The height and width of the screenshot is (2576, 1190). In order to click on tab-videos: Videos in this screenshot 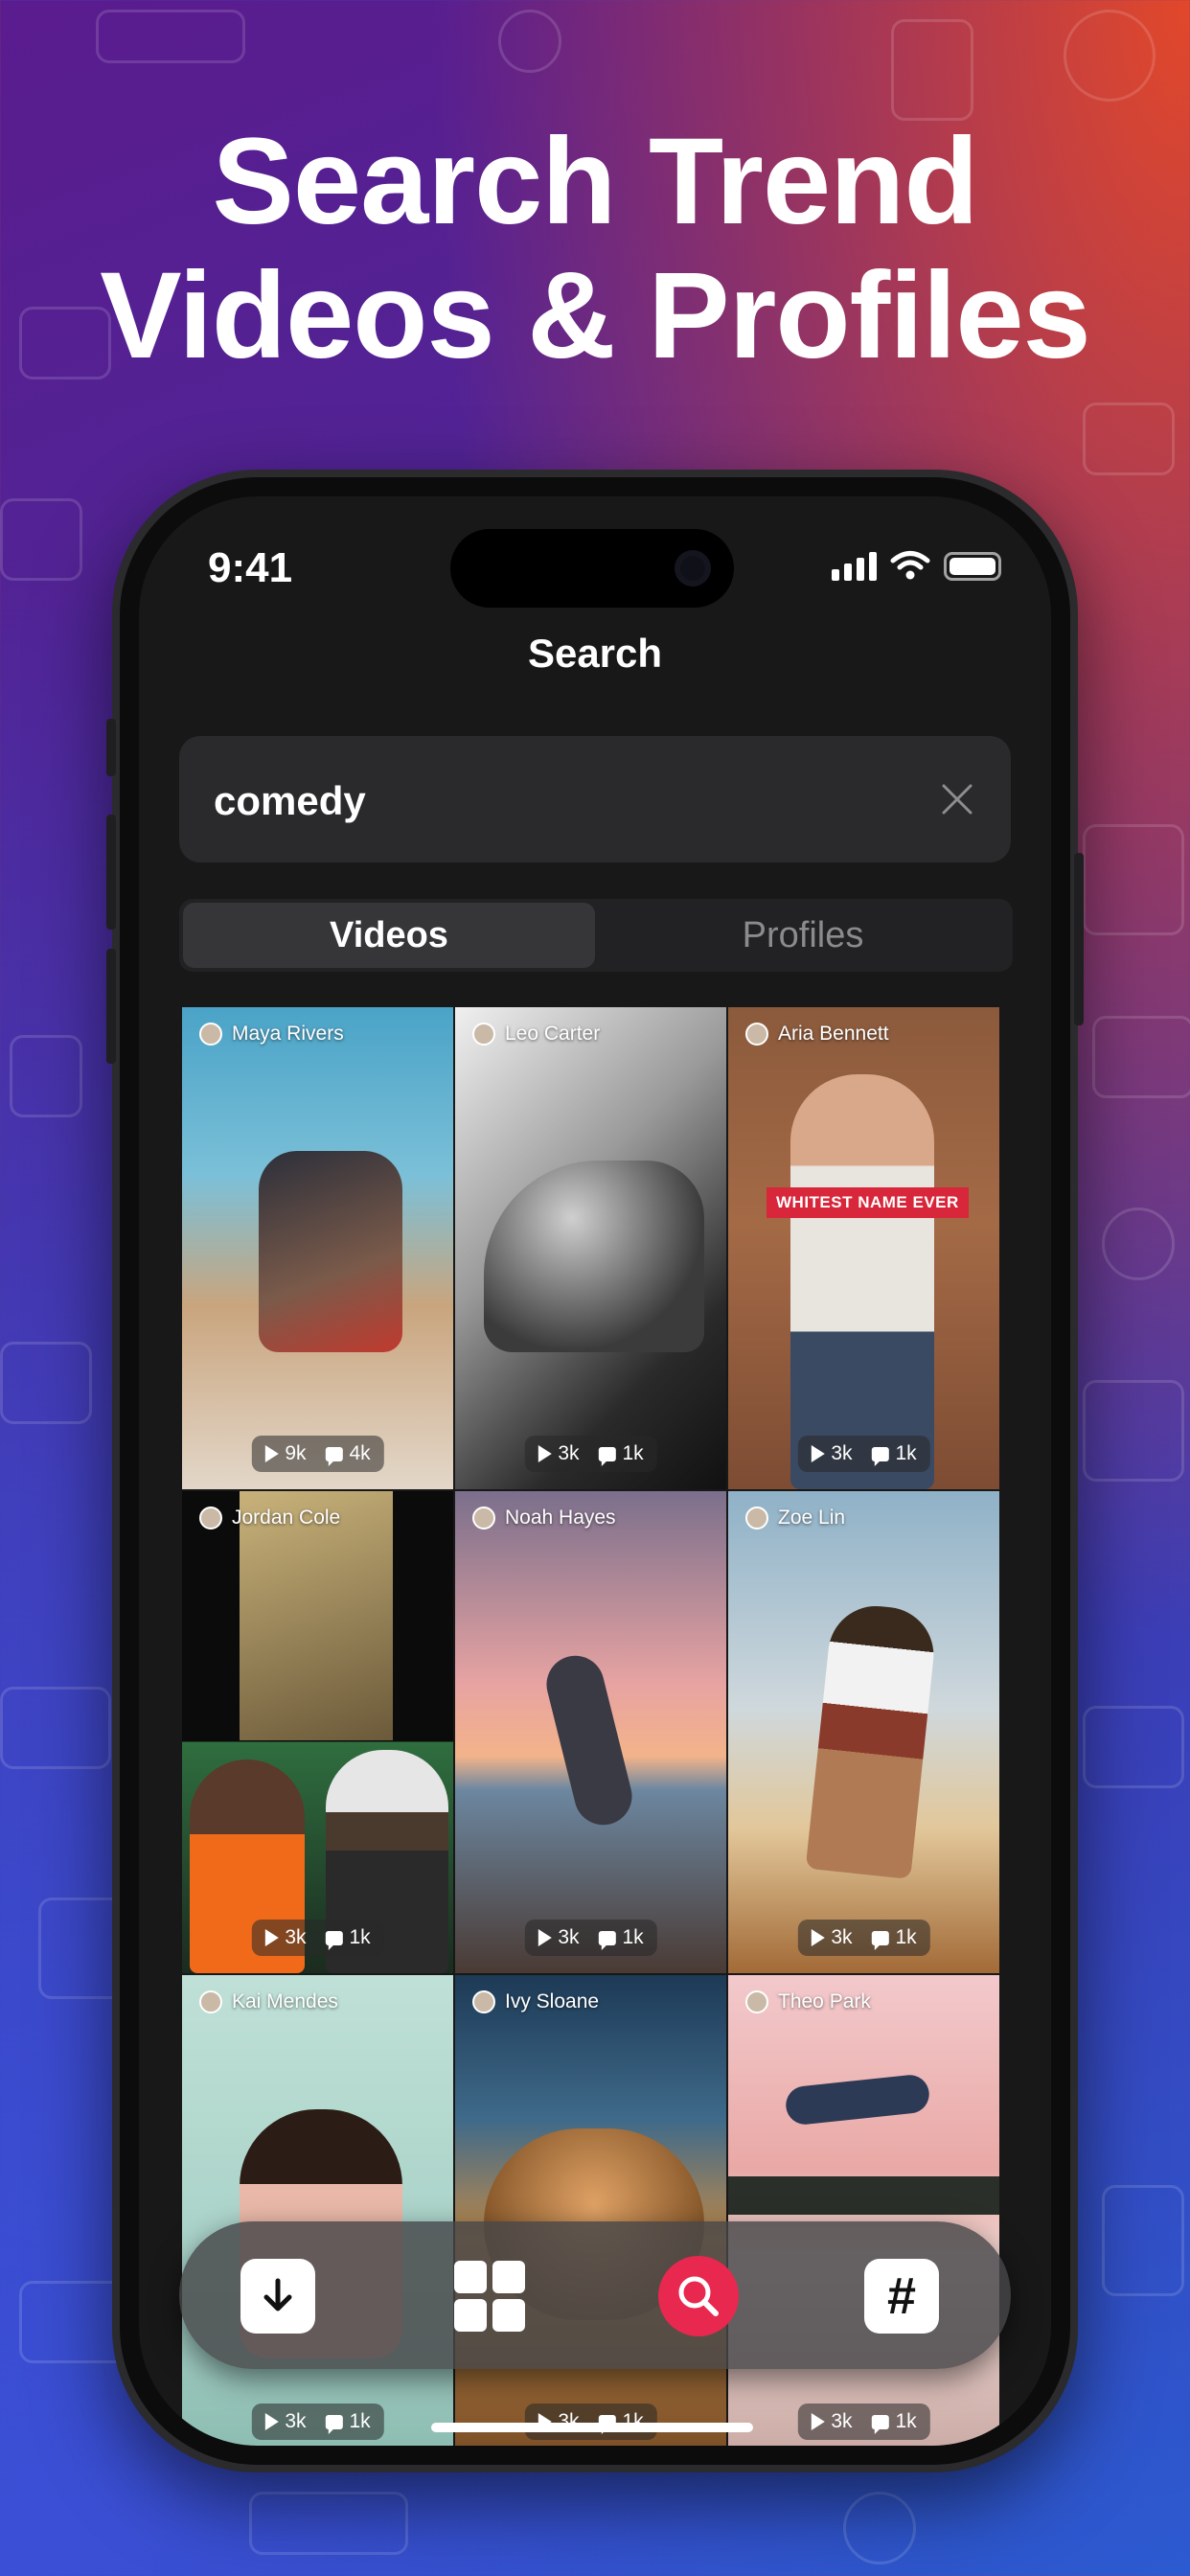, I will do `click(389, 935)`.